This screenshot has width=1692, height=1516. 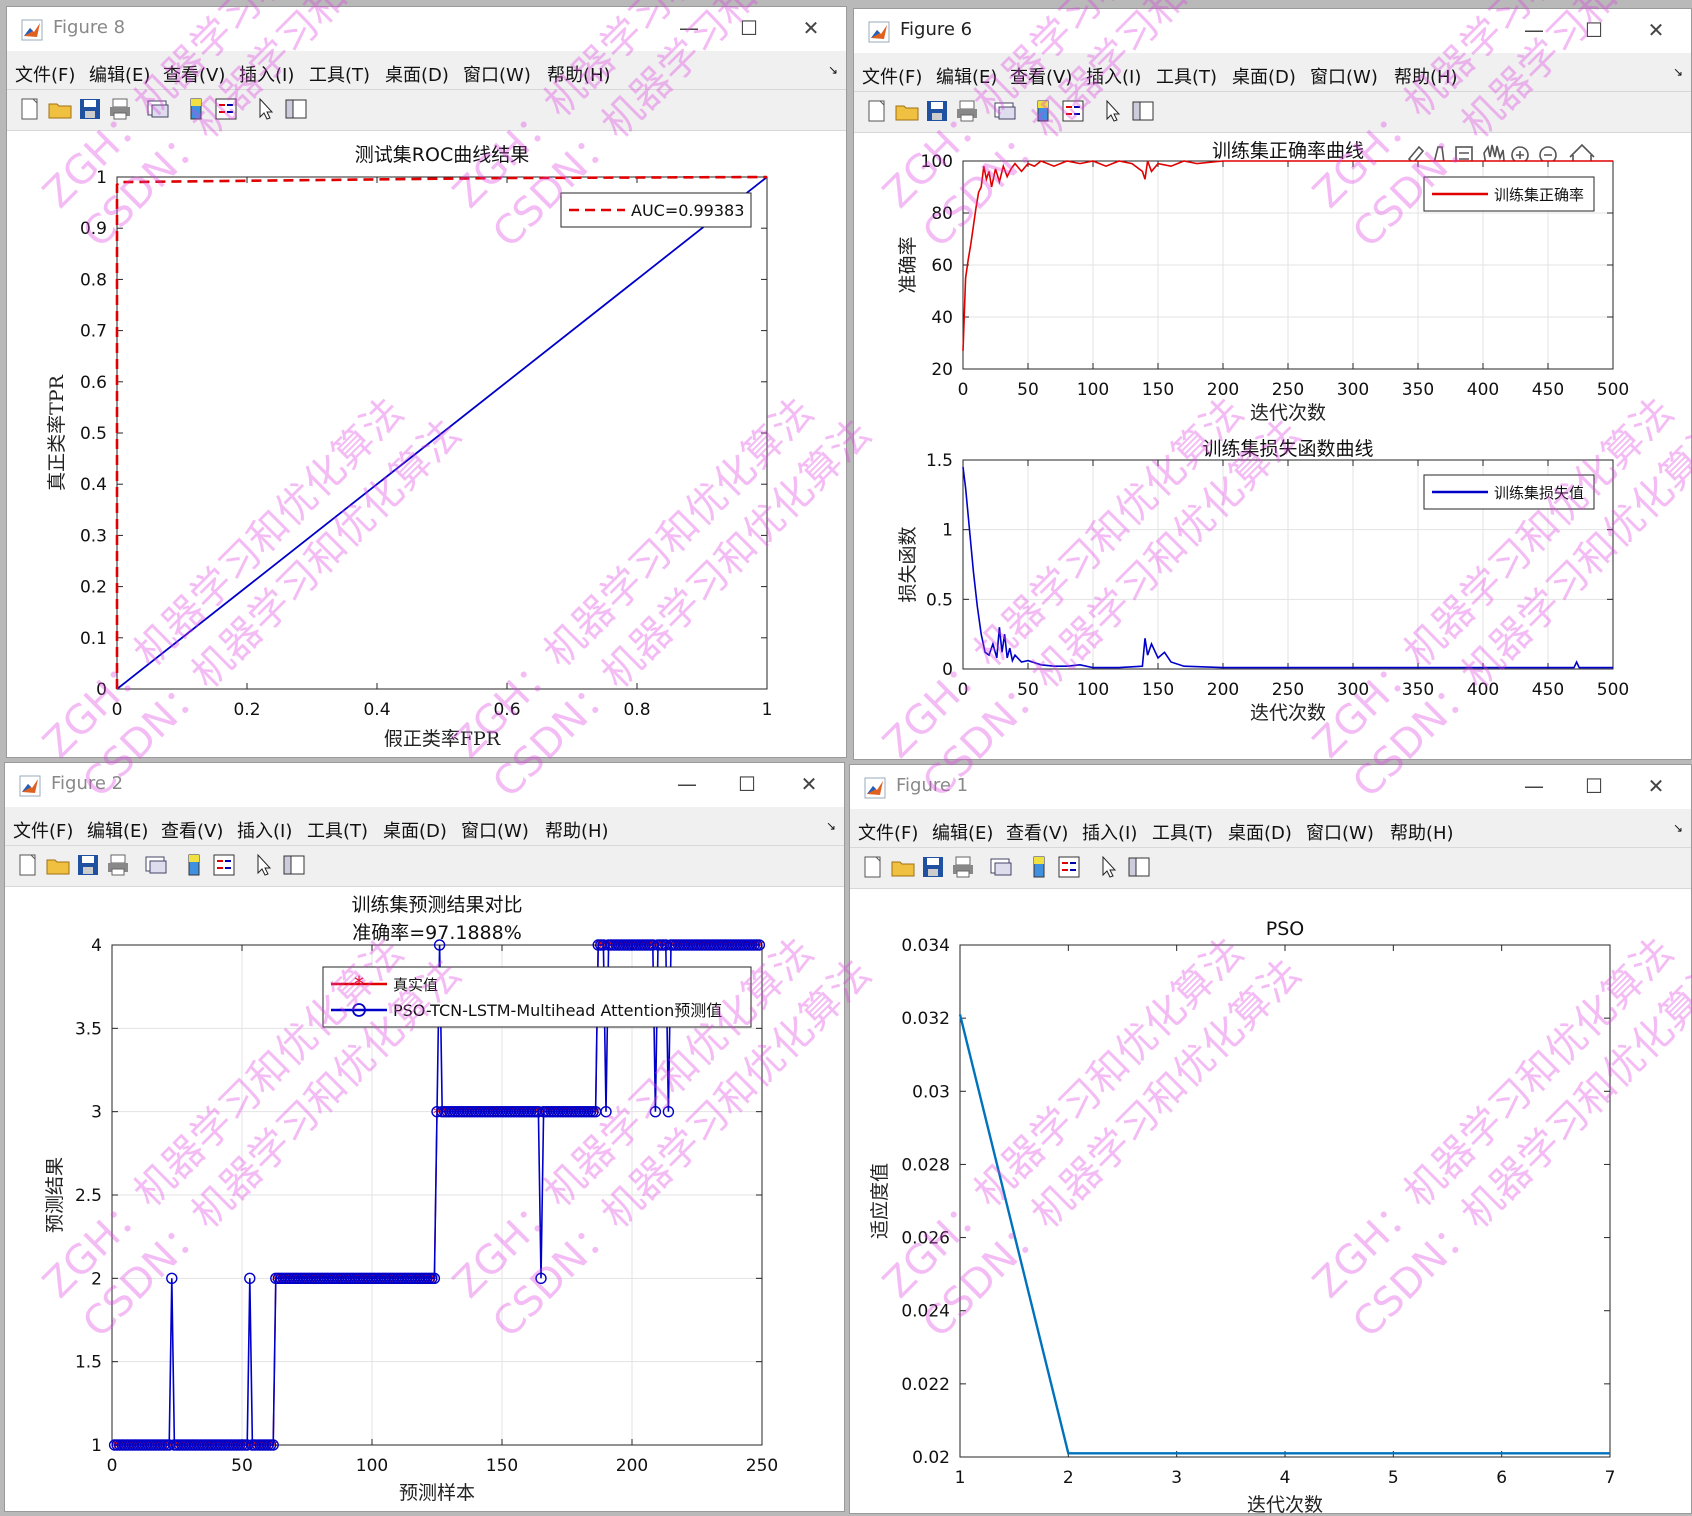 What do you see at coordinates (376, 710) in the screenshot?
I see `x-tick-label: 0.4` at bounding box center [376, 710].